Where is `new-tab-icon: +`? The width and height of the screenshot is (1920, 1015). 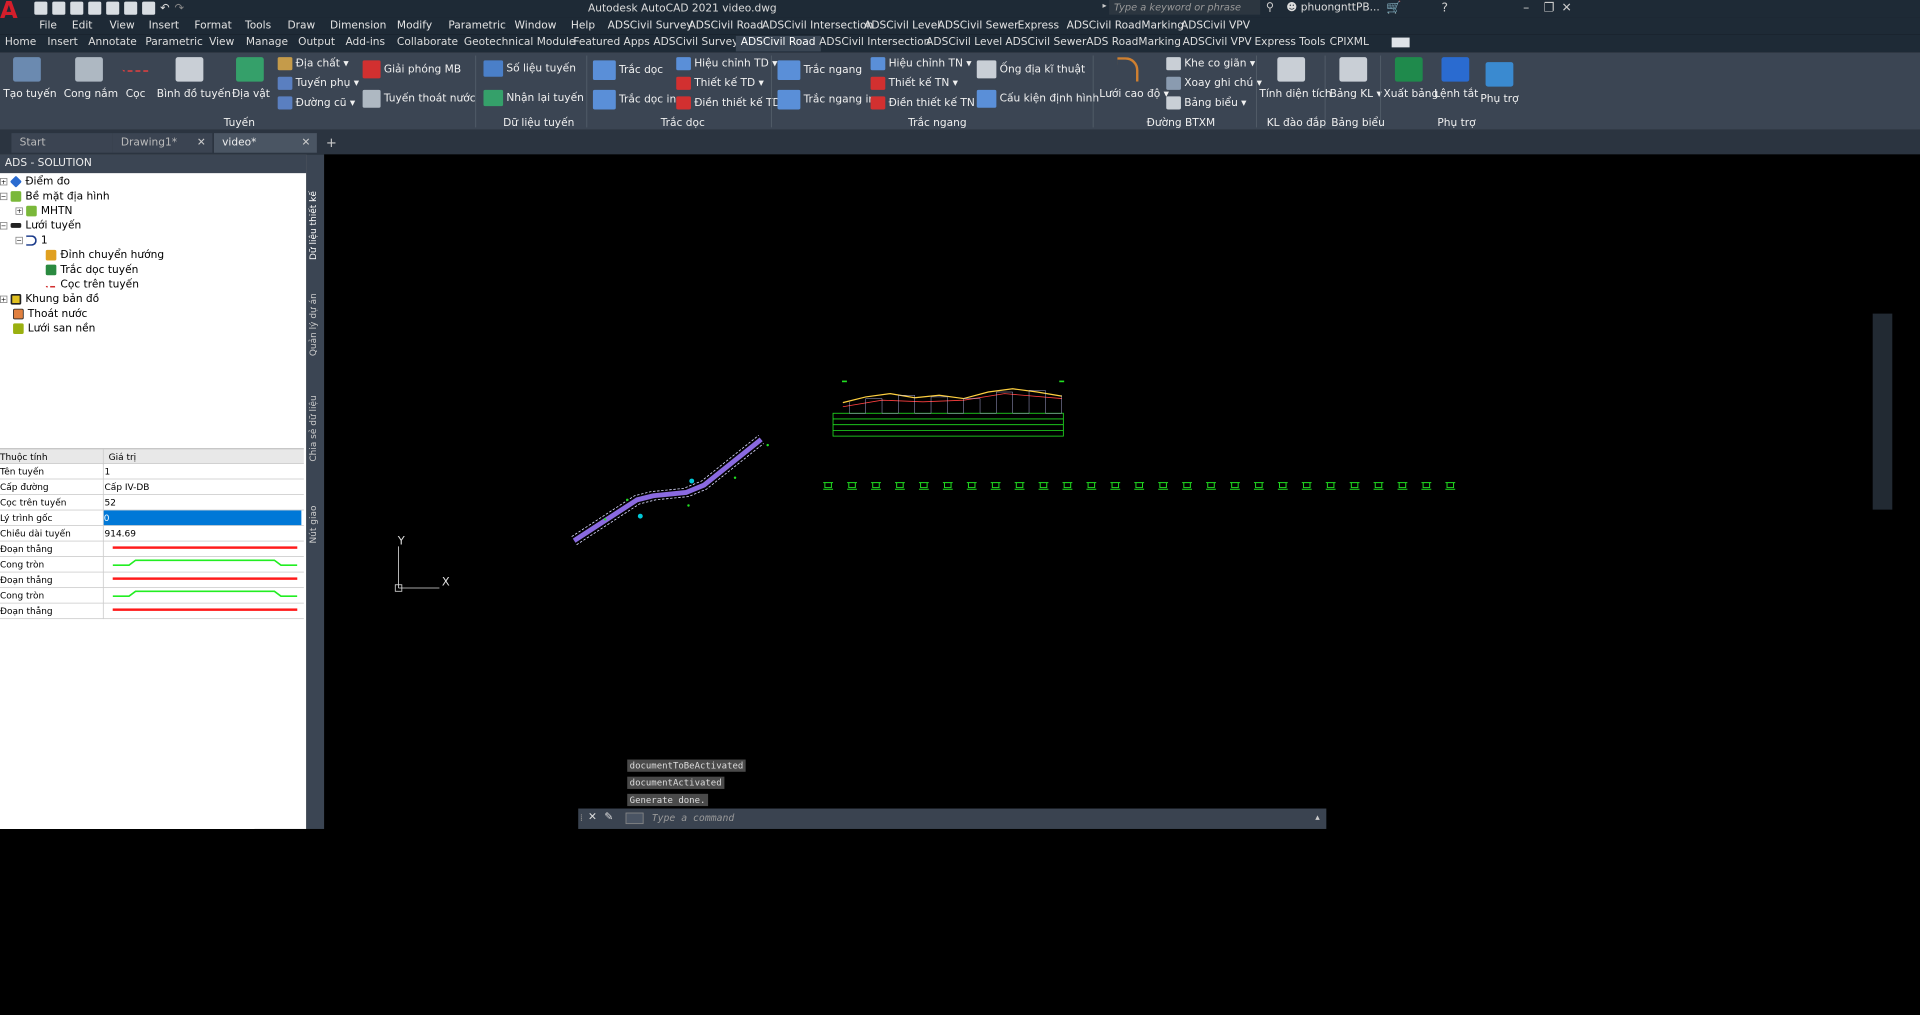
new-tab-icon: + is located at coordinates (331, 143).